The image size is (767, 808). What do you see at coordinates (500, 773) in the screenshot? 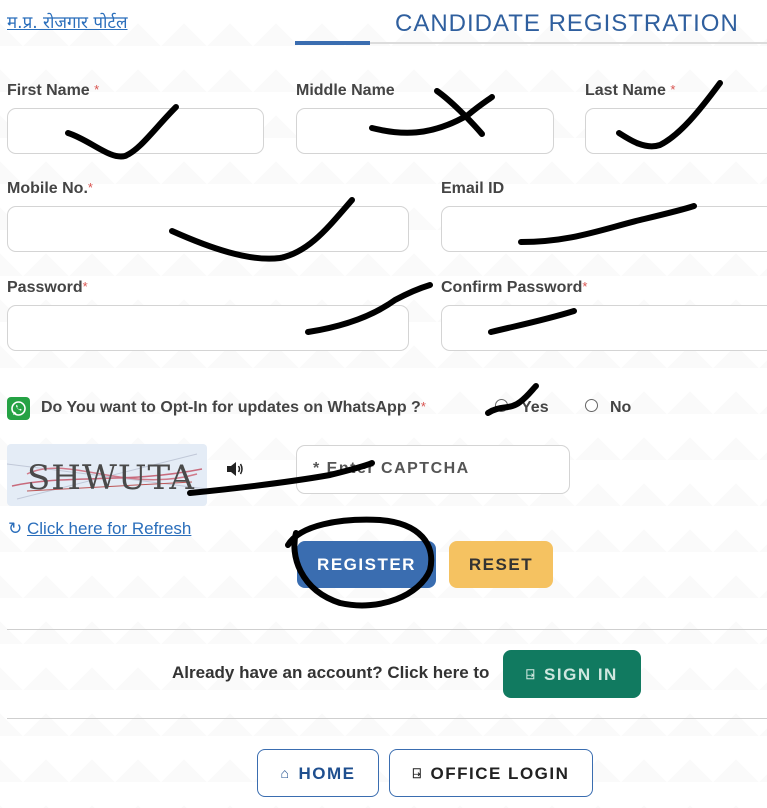
I see `office-login-label: OFFICE LOGIN` at bounding box center [500, 773].